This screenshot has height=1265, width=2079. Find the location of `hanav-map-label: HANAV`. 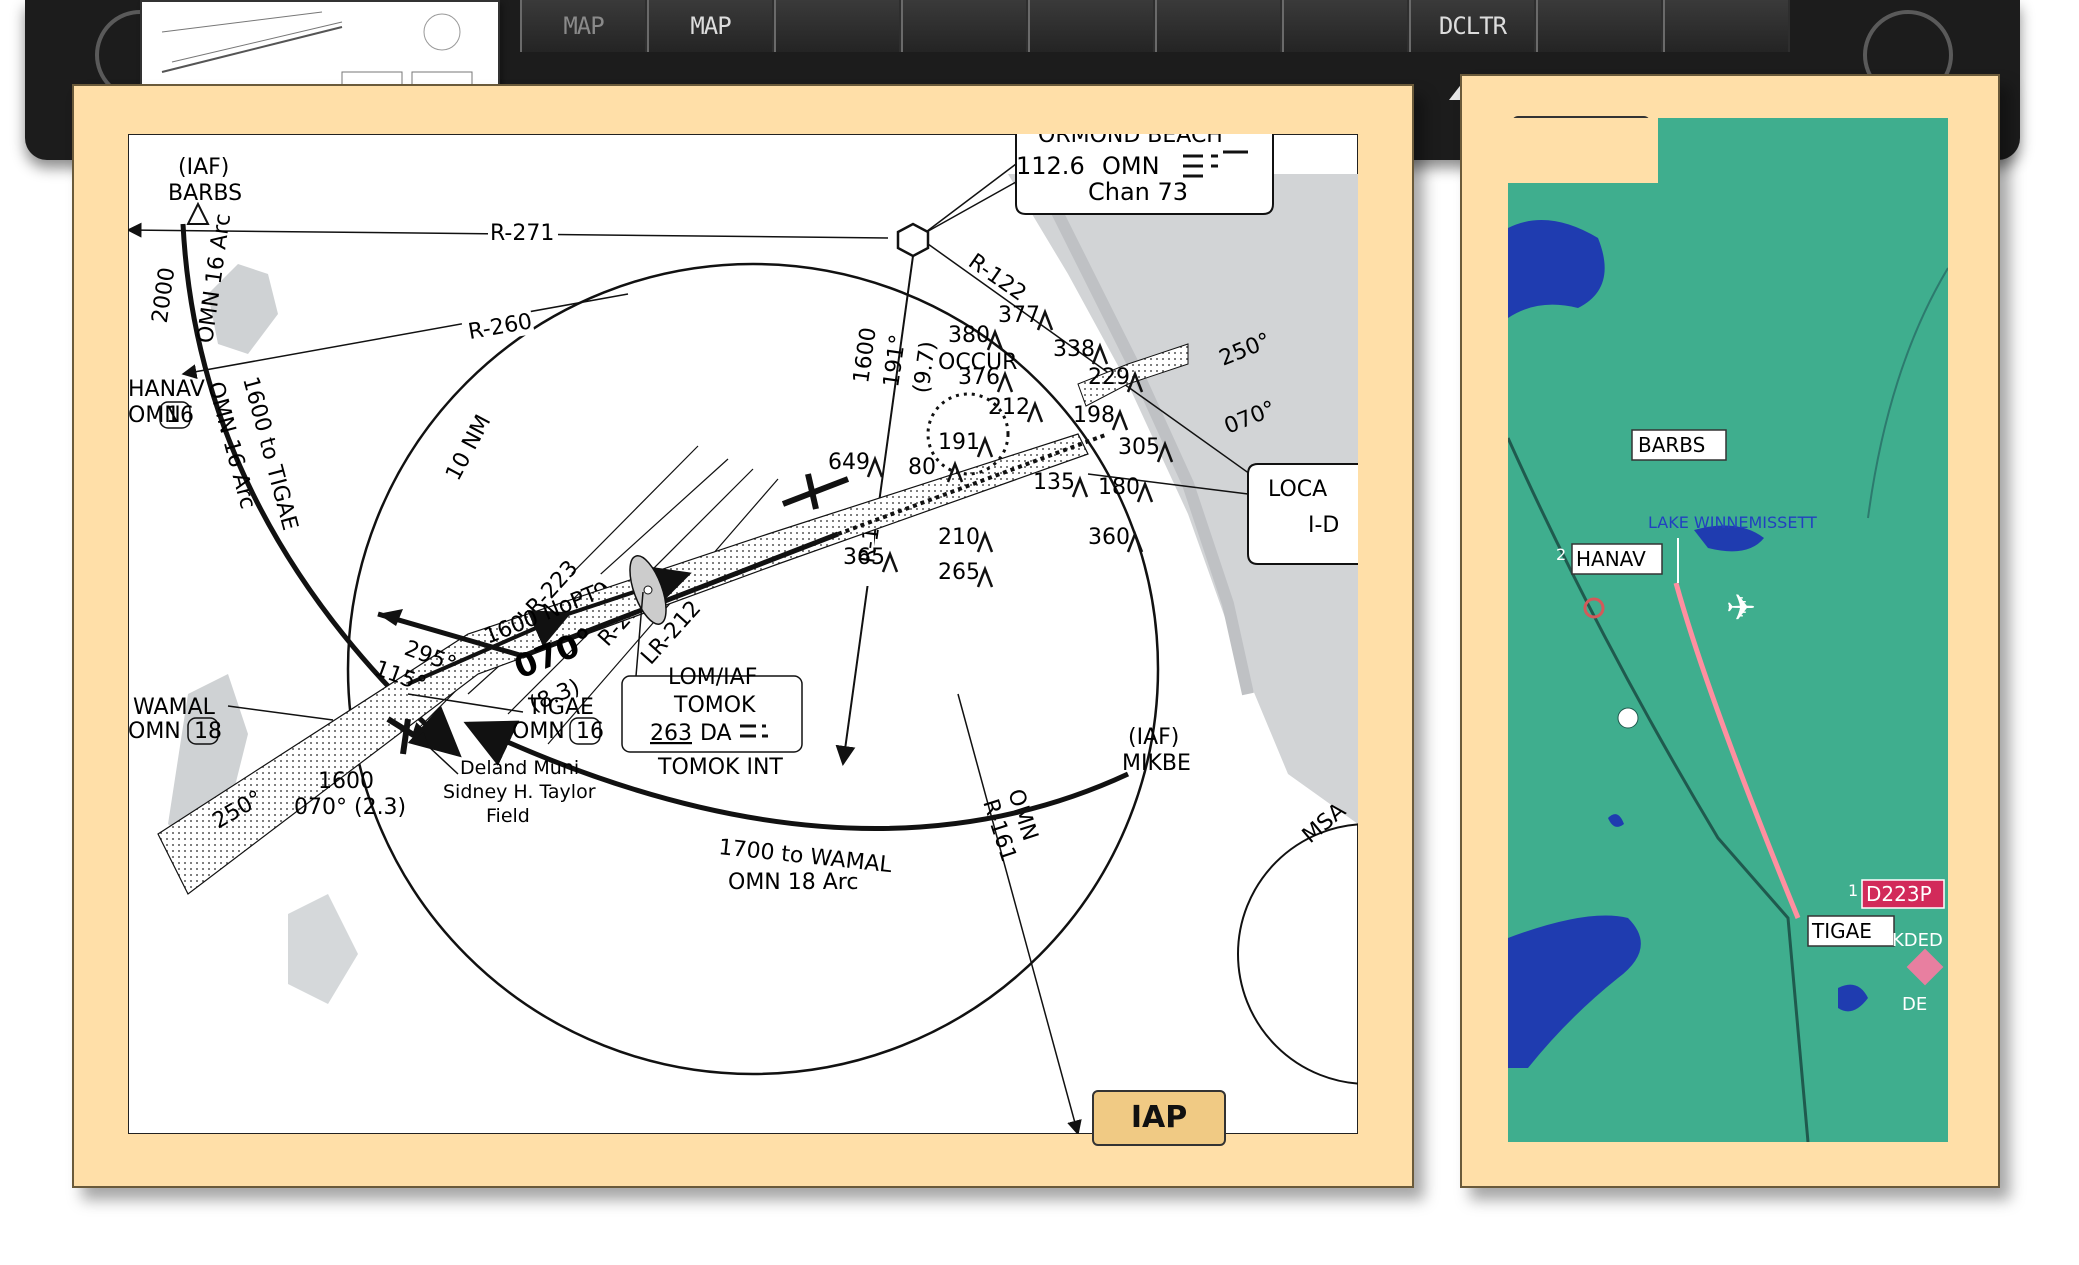

hanav-map-label: HANAV is located at coordinates (1611, 559).